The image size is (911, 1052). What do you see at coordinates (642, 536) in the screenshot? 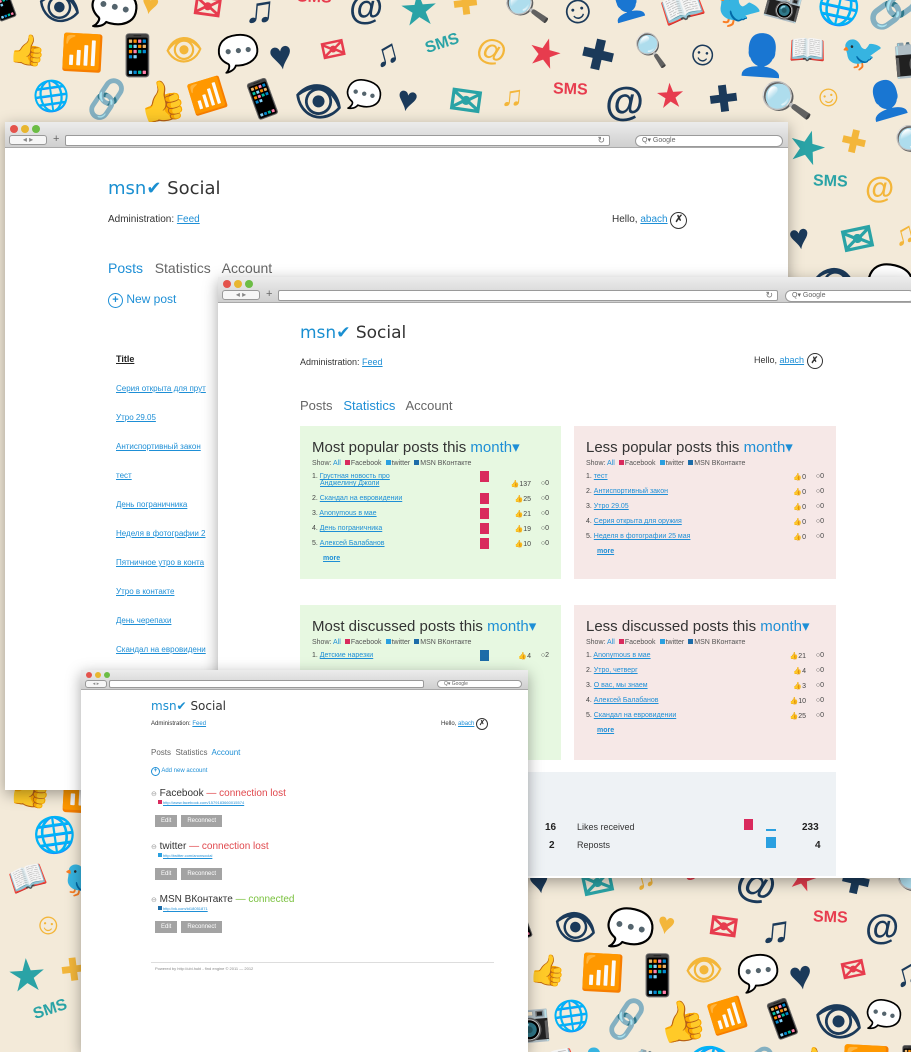
I see `post-link: Неделя в фотографии 25 мая` at bounding box center [642, 536].